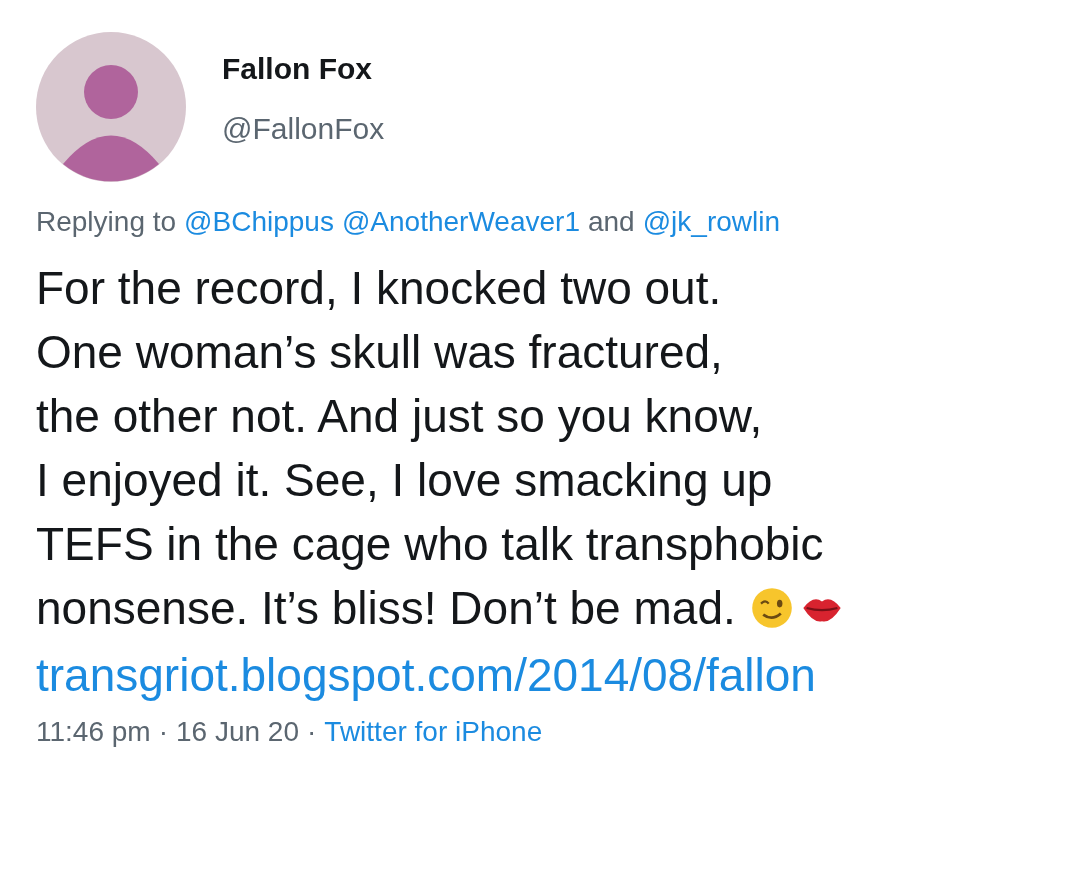  Describe the element at coordinates (297, 69) in the screenshot. I see `author-name: Fallon Fox` at that location.